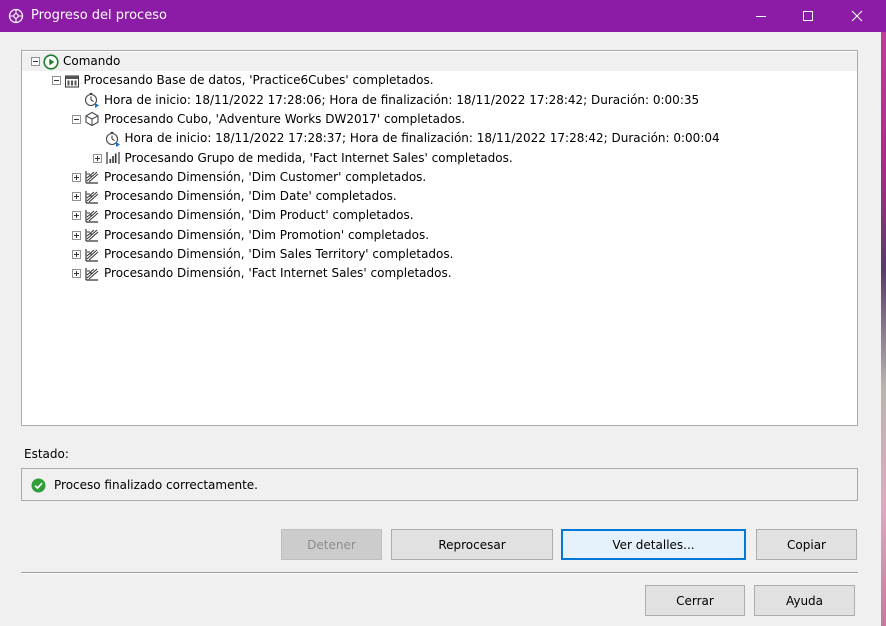 This screenshot has height=626, width=886. I want to click on minimize-icon, so click(761, 16).